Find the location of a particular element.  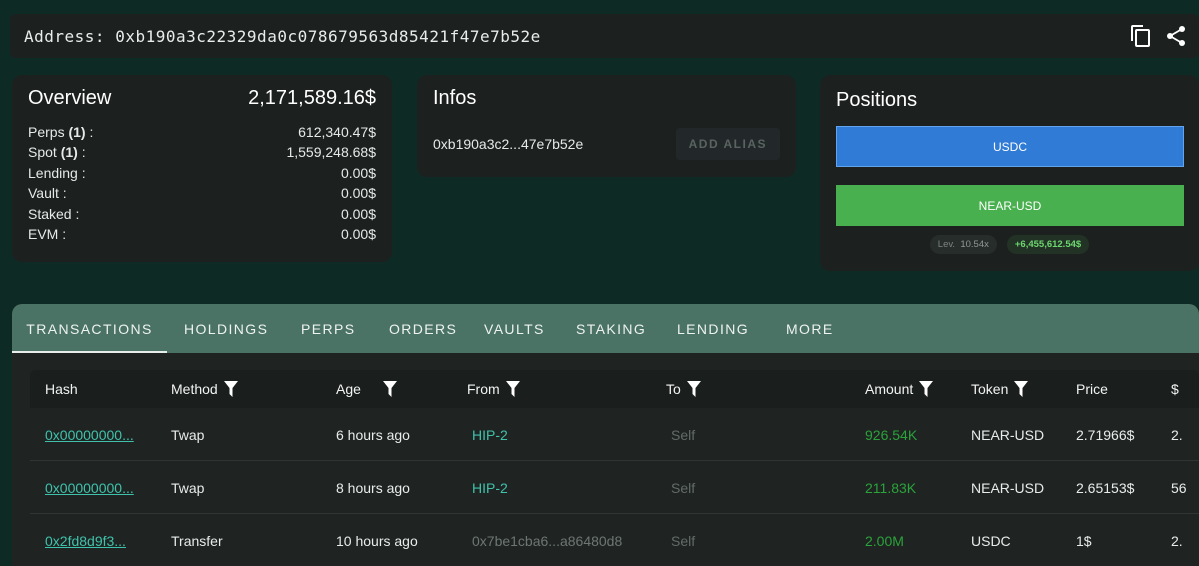

tx-token: USDC is located at coordinates (991, 540).